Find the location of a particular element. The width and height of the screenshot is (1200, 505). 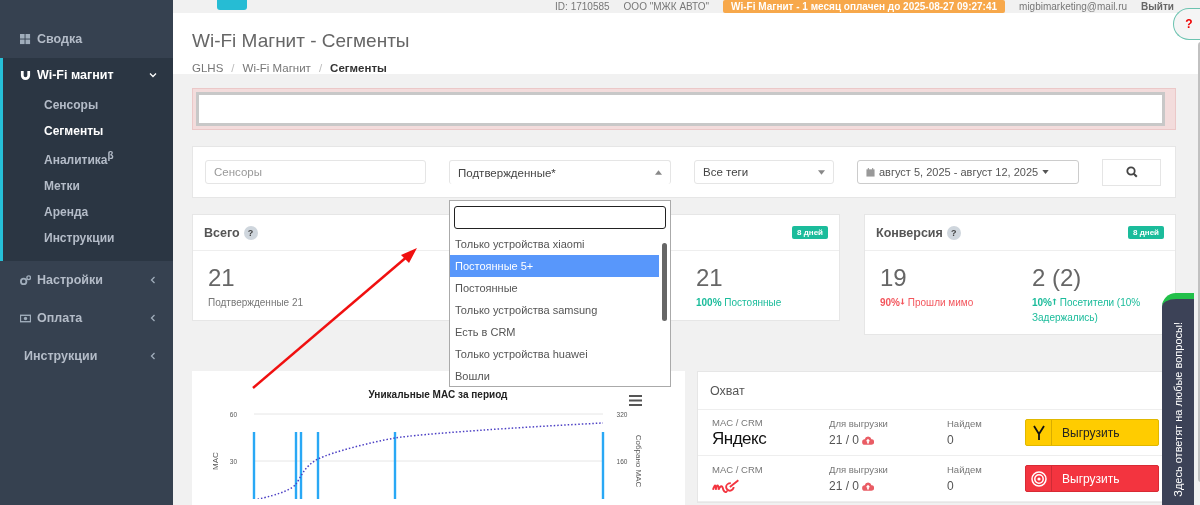

date-range-picker: август 5, 2025 - август 12, 2025 is located at coordinates (968, 172).